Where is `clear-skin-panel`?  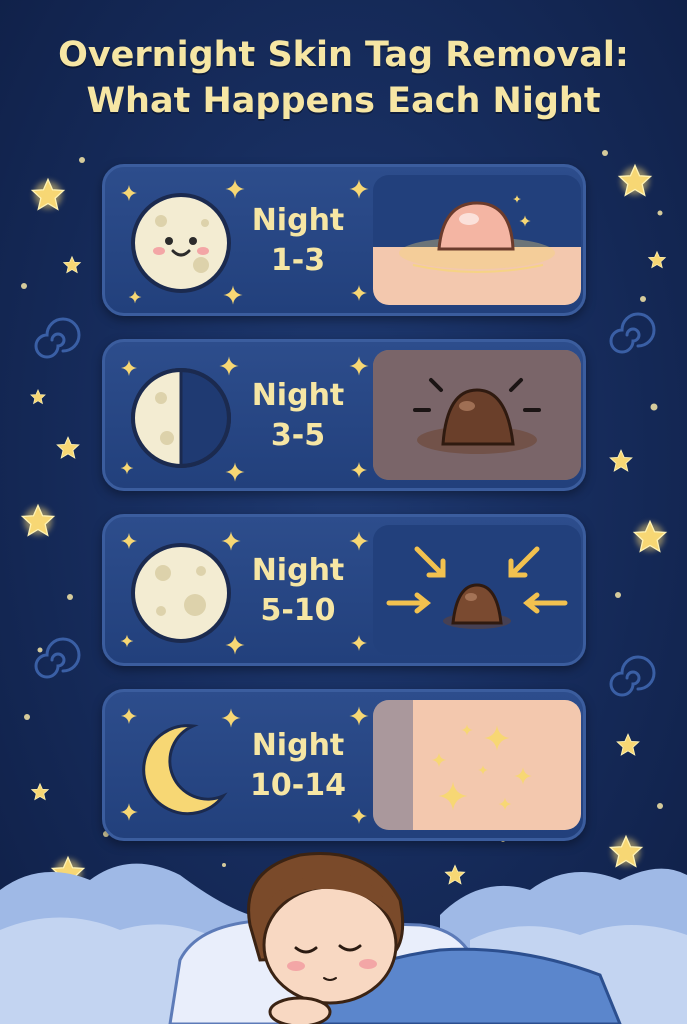
clear-skin-panel is located at coordinates (477, 765).